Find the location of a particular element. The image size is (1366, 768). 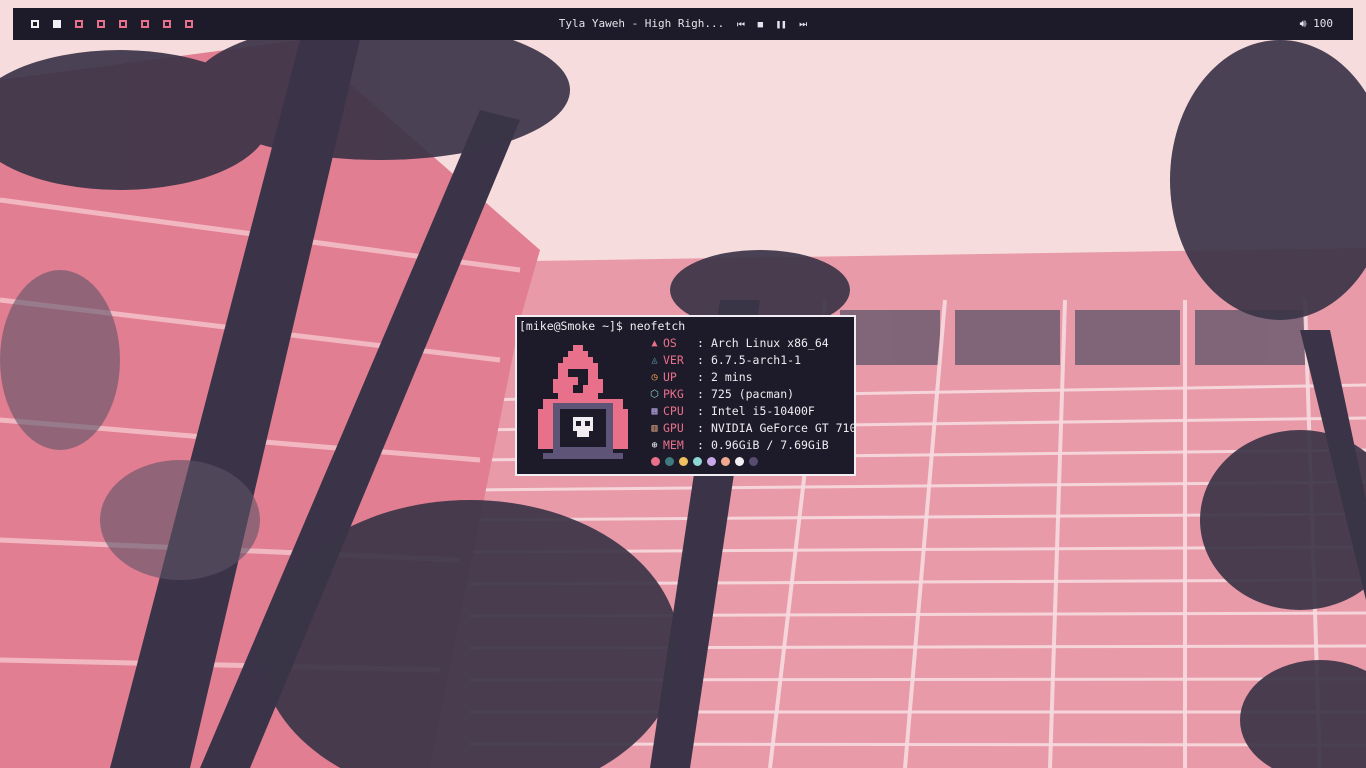

cpu-icon: ▦ is located at coordinates (654, 411).